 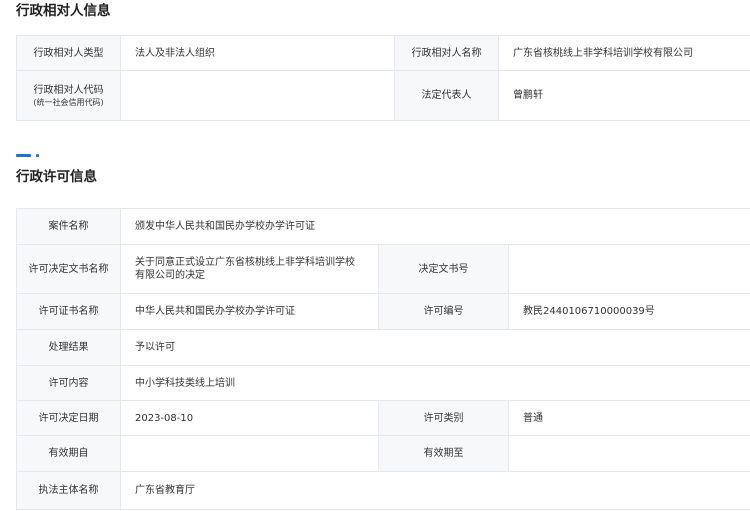 I want to click on category-label: 许可类别, so click(x=443, y=418).